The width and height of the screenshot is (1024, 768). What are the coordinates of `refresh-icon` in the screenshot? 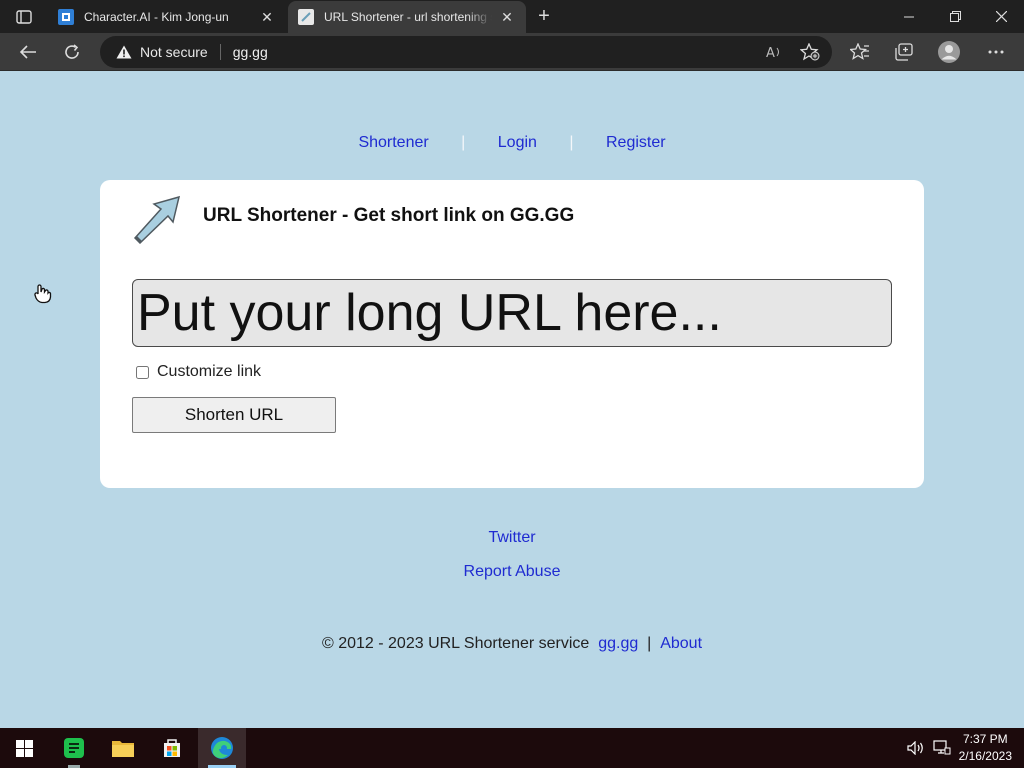 It's located at (72, 52).